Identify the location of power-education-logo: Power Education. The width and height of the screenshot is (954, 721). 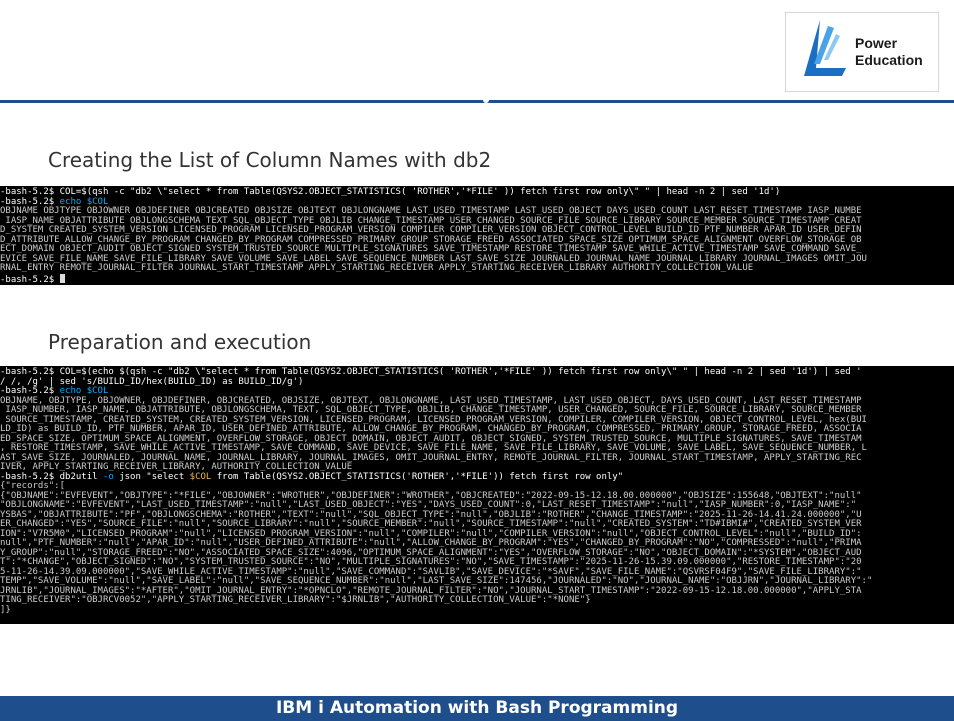
(862, 52).